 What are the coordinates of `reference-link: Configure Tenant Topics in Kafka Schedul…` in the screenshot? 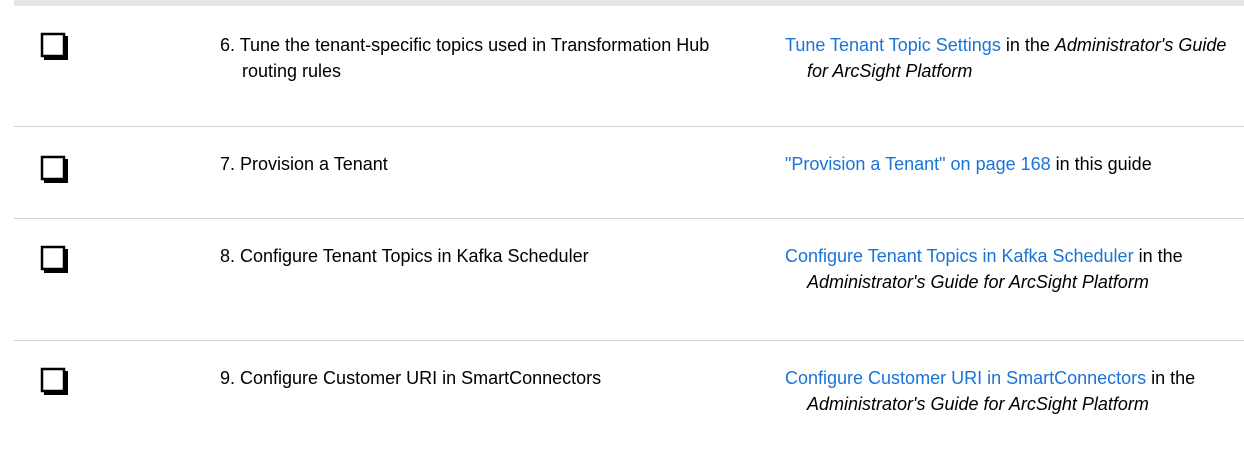 It's located at (959, 256).